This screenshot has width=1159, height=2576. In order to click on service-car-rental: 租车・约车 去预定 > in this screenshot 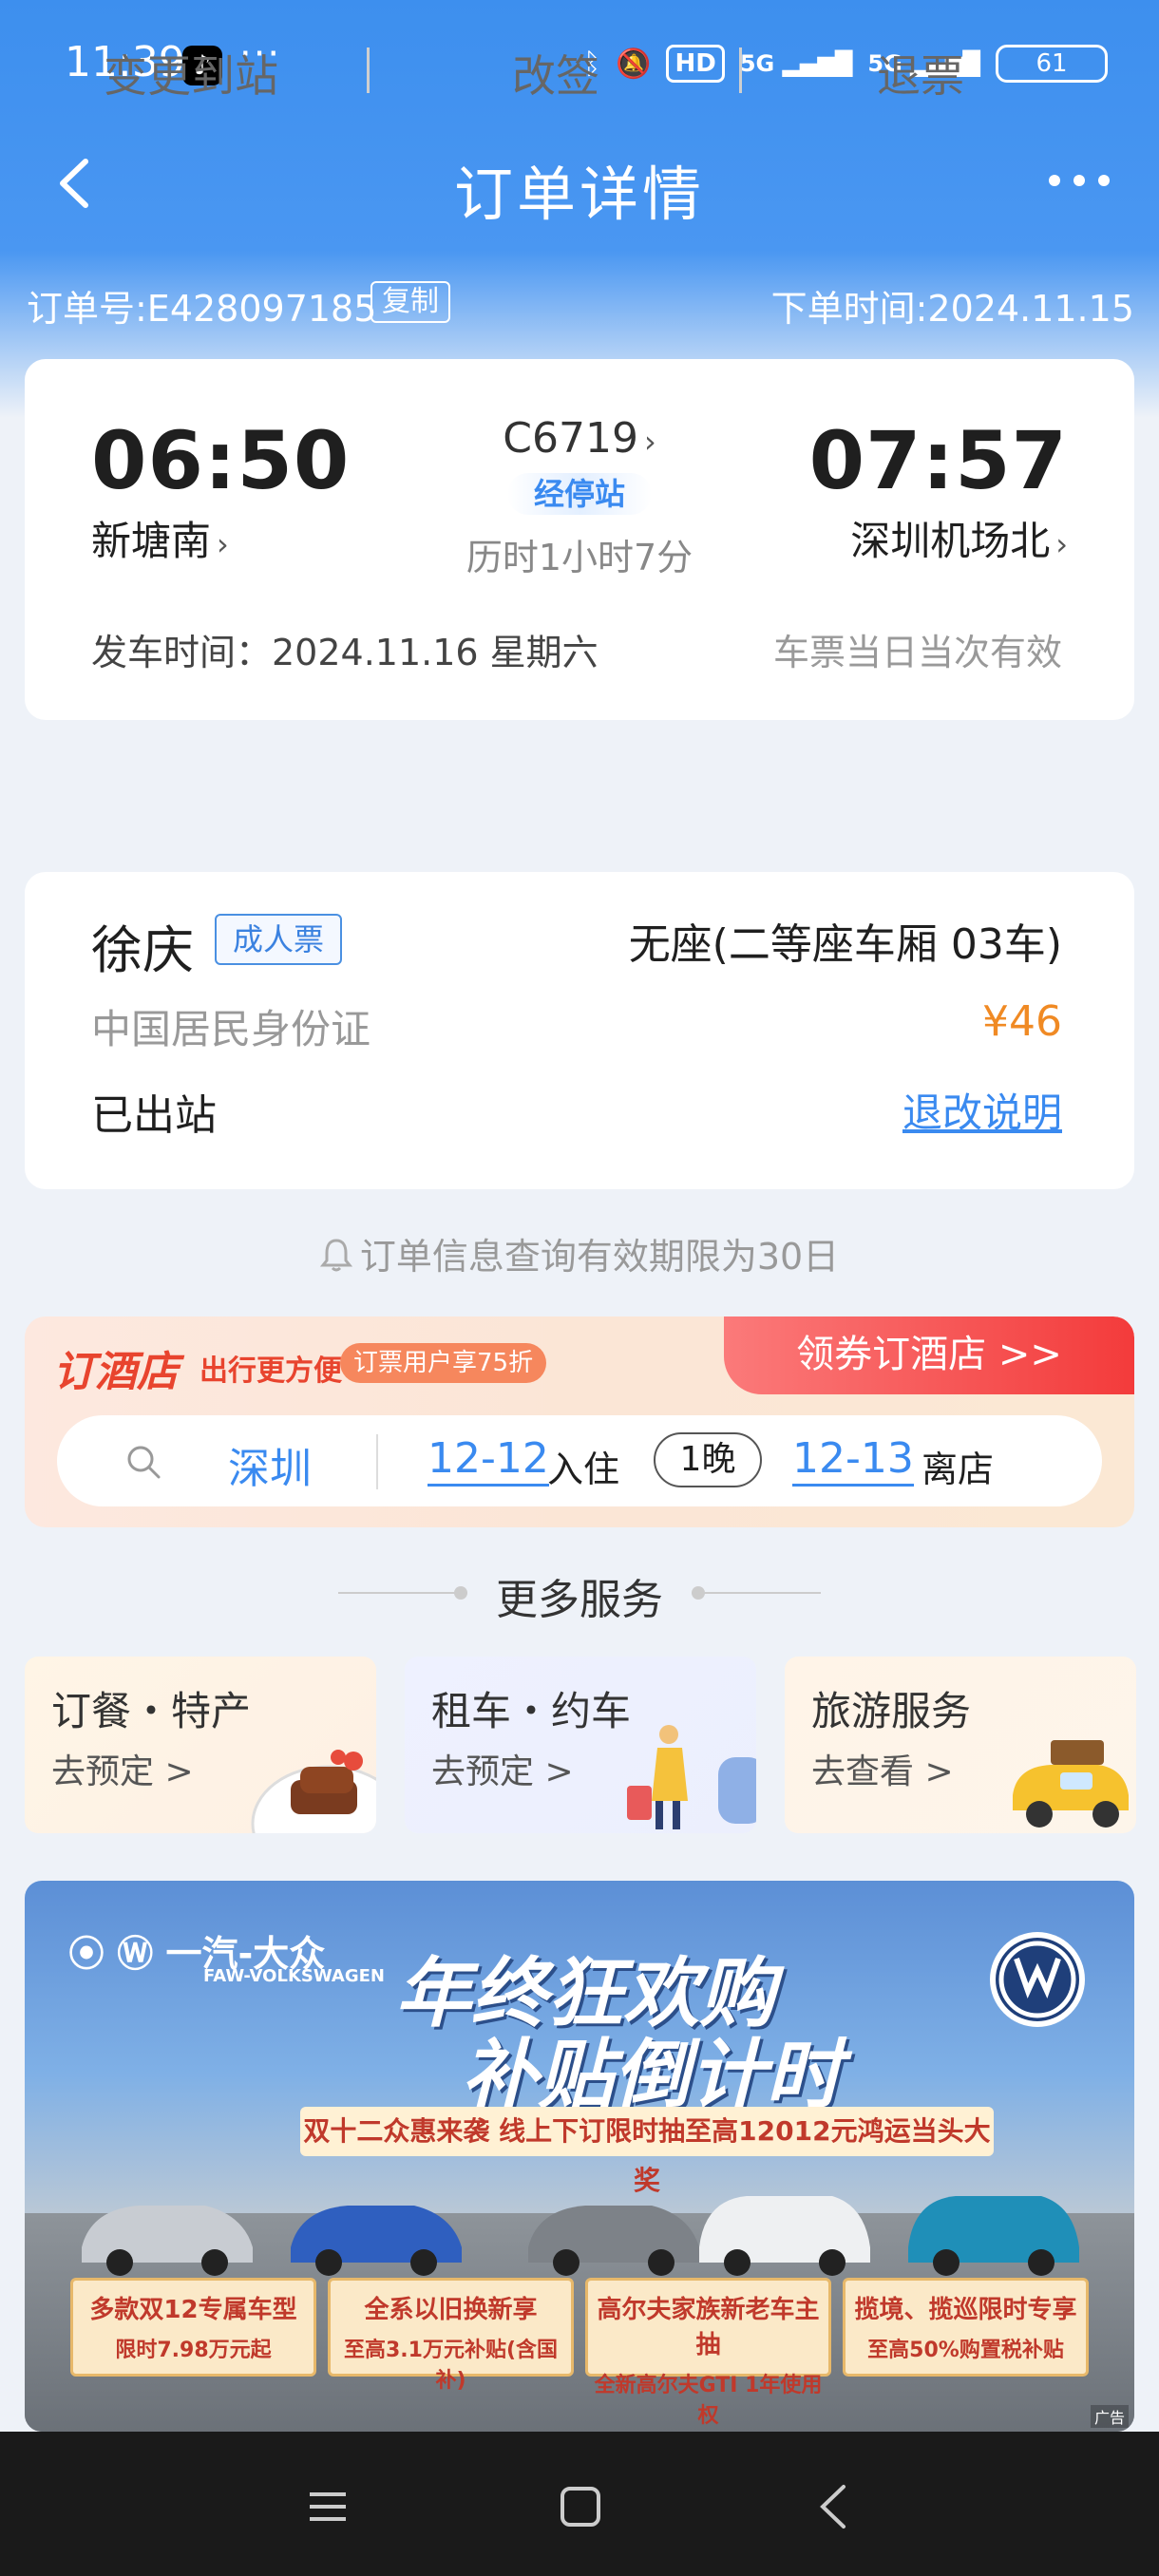, I will do `click(580, 1745)`.